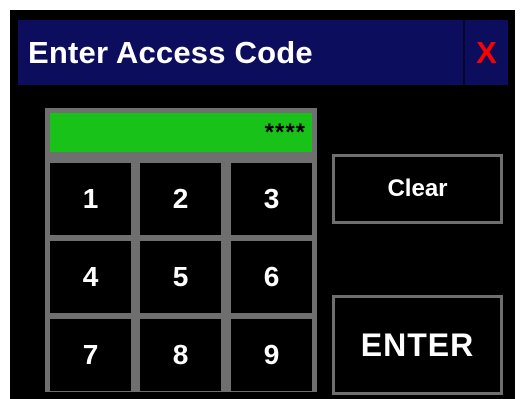 The height and width of the screenshot is (399, 525). Describe the element at coordinates (181, 132) in the screenshot. I see `code-display: ****` at that location.